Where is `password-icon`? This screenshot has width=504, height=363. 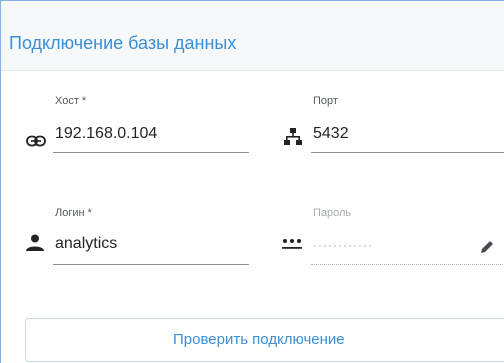 password-icon is located at coordinates (292, 244).